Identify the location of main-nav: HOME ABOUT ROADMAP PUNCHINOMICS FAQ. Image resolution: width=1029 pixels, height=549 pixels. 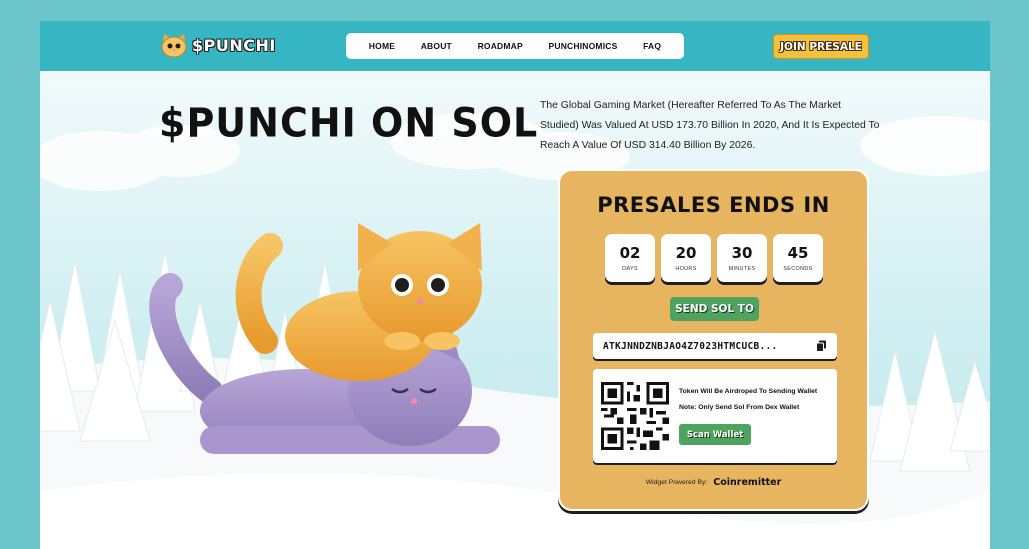
(515, 46).